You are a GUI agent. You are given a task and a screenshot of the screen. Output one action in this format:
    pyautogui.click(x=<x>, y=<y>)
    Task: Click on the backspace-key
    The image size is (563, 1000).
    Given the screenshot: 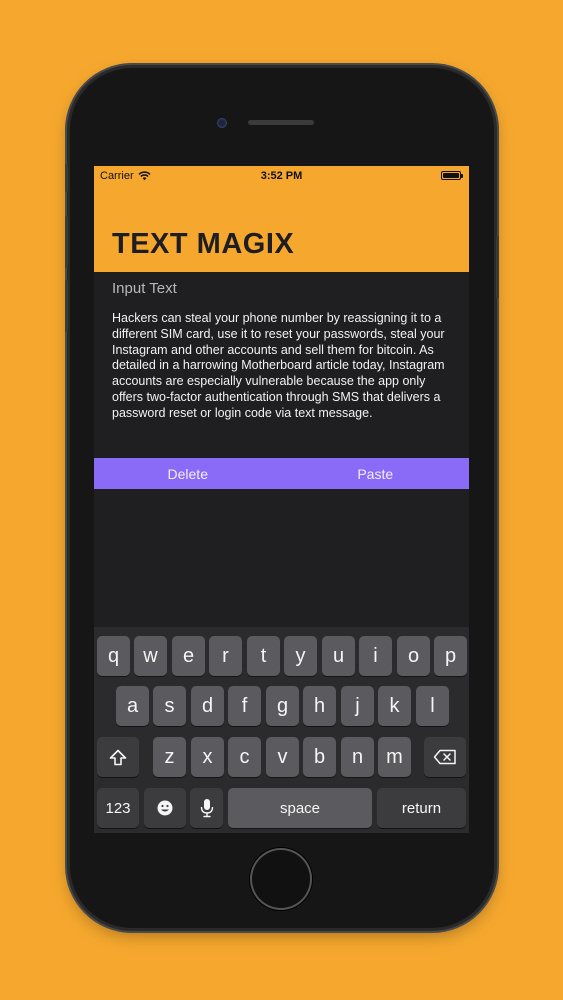 What is the action you would take?
    pyautogui.click(x=445, y=757)
    